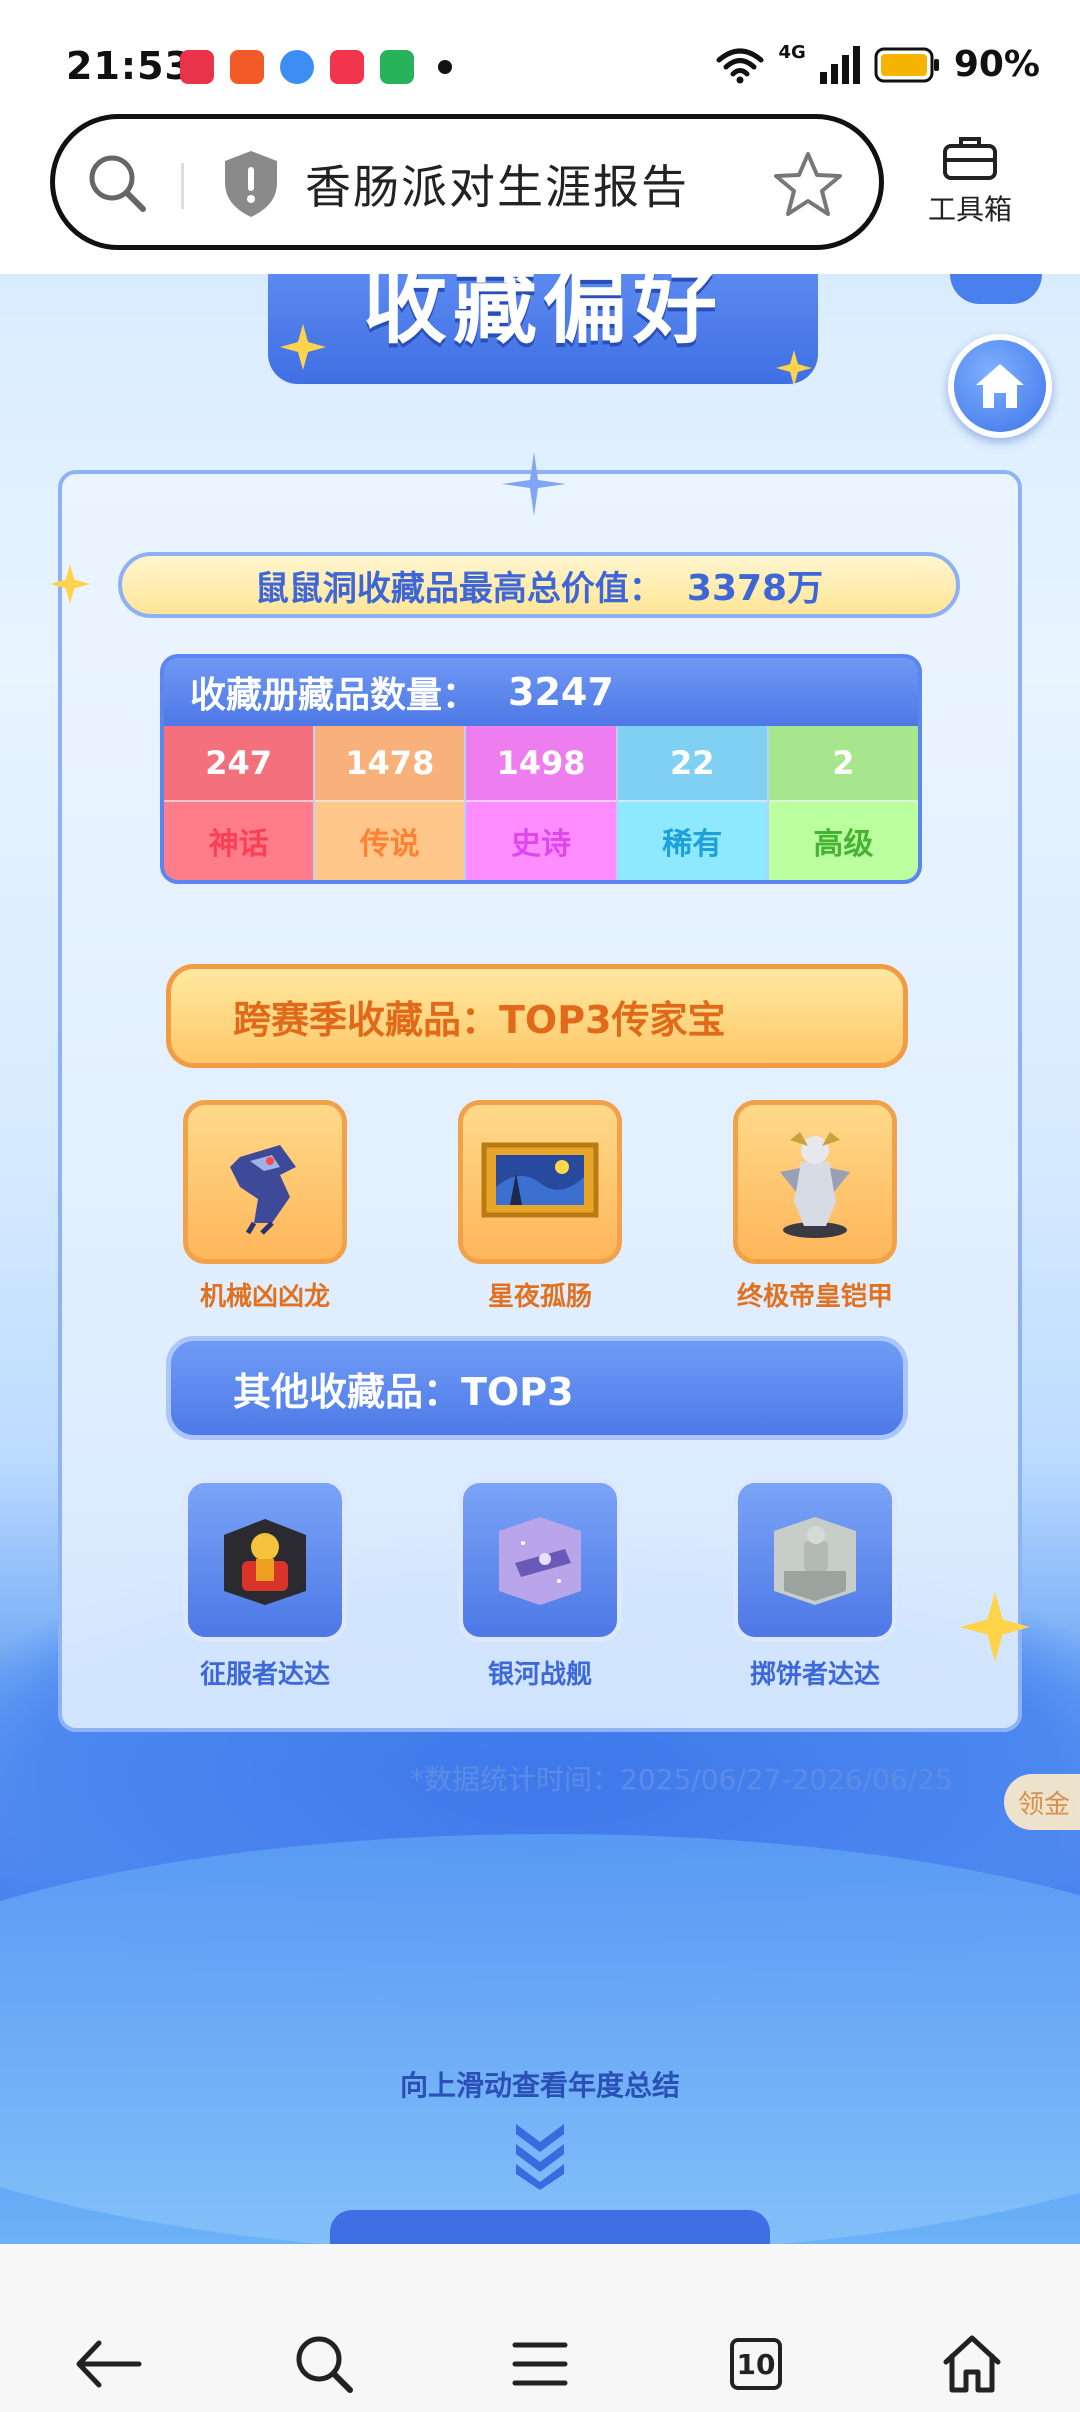 The height and width of the screenshot is (2412, 1080). What do you see at coordinates (334, 695) in the screenshot?
I see `collection-count-label: 收藏册藏品数量：` at bounding box center [334, 695].